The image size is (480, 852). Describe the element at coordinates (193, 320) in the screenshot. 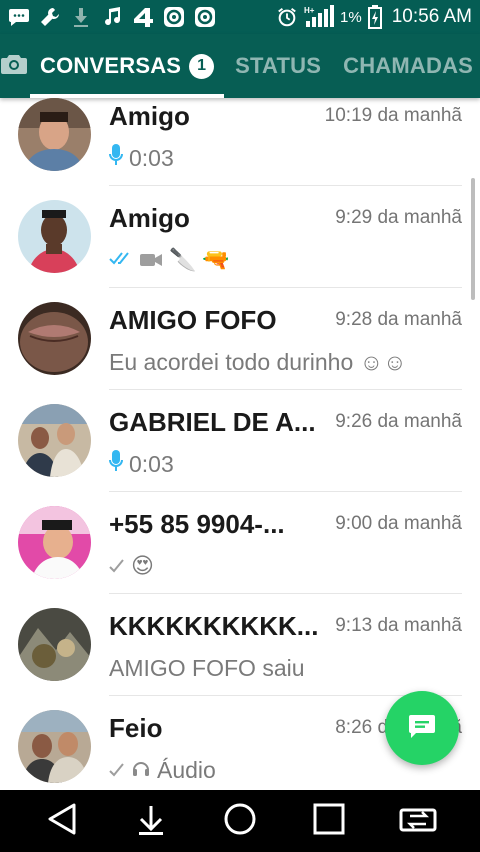

I see `chat-name: AMIGO FOFO` at that location.